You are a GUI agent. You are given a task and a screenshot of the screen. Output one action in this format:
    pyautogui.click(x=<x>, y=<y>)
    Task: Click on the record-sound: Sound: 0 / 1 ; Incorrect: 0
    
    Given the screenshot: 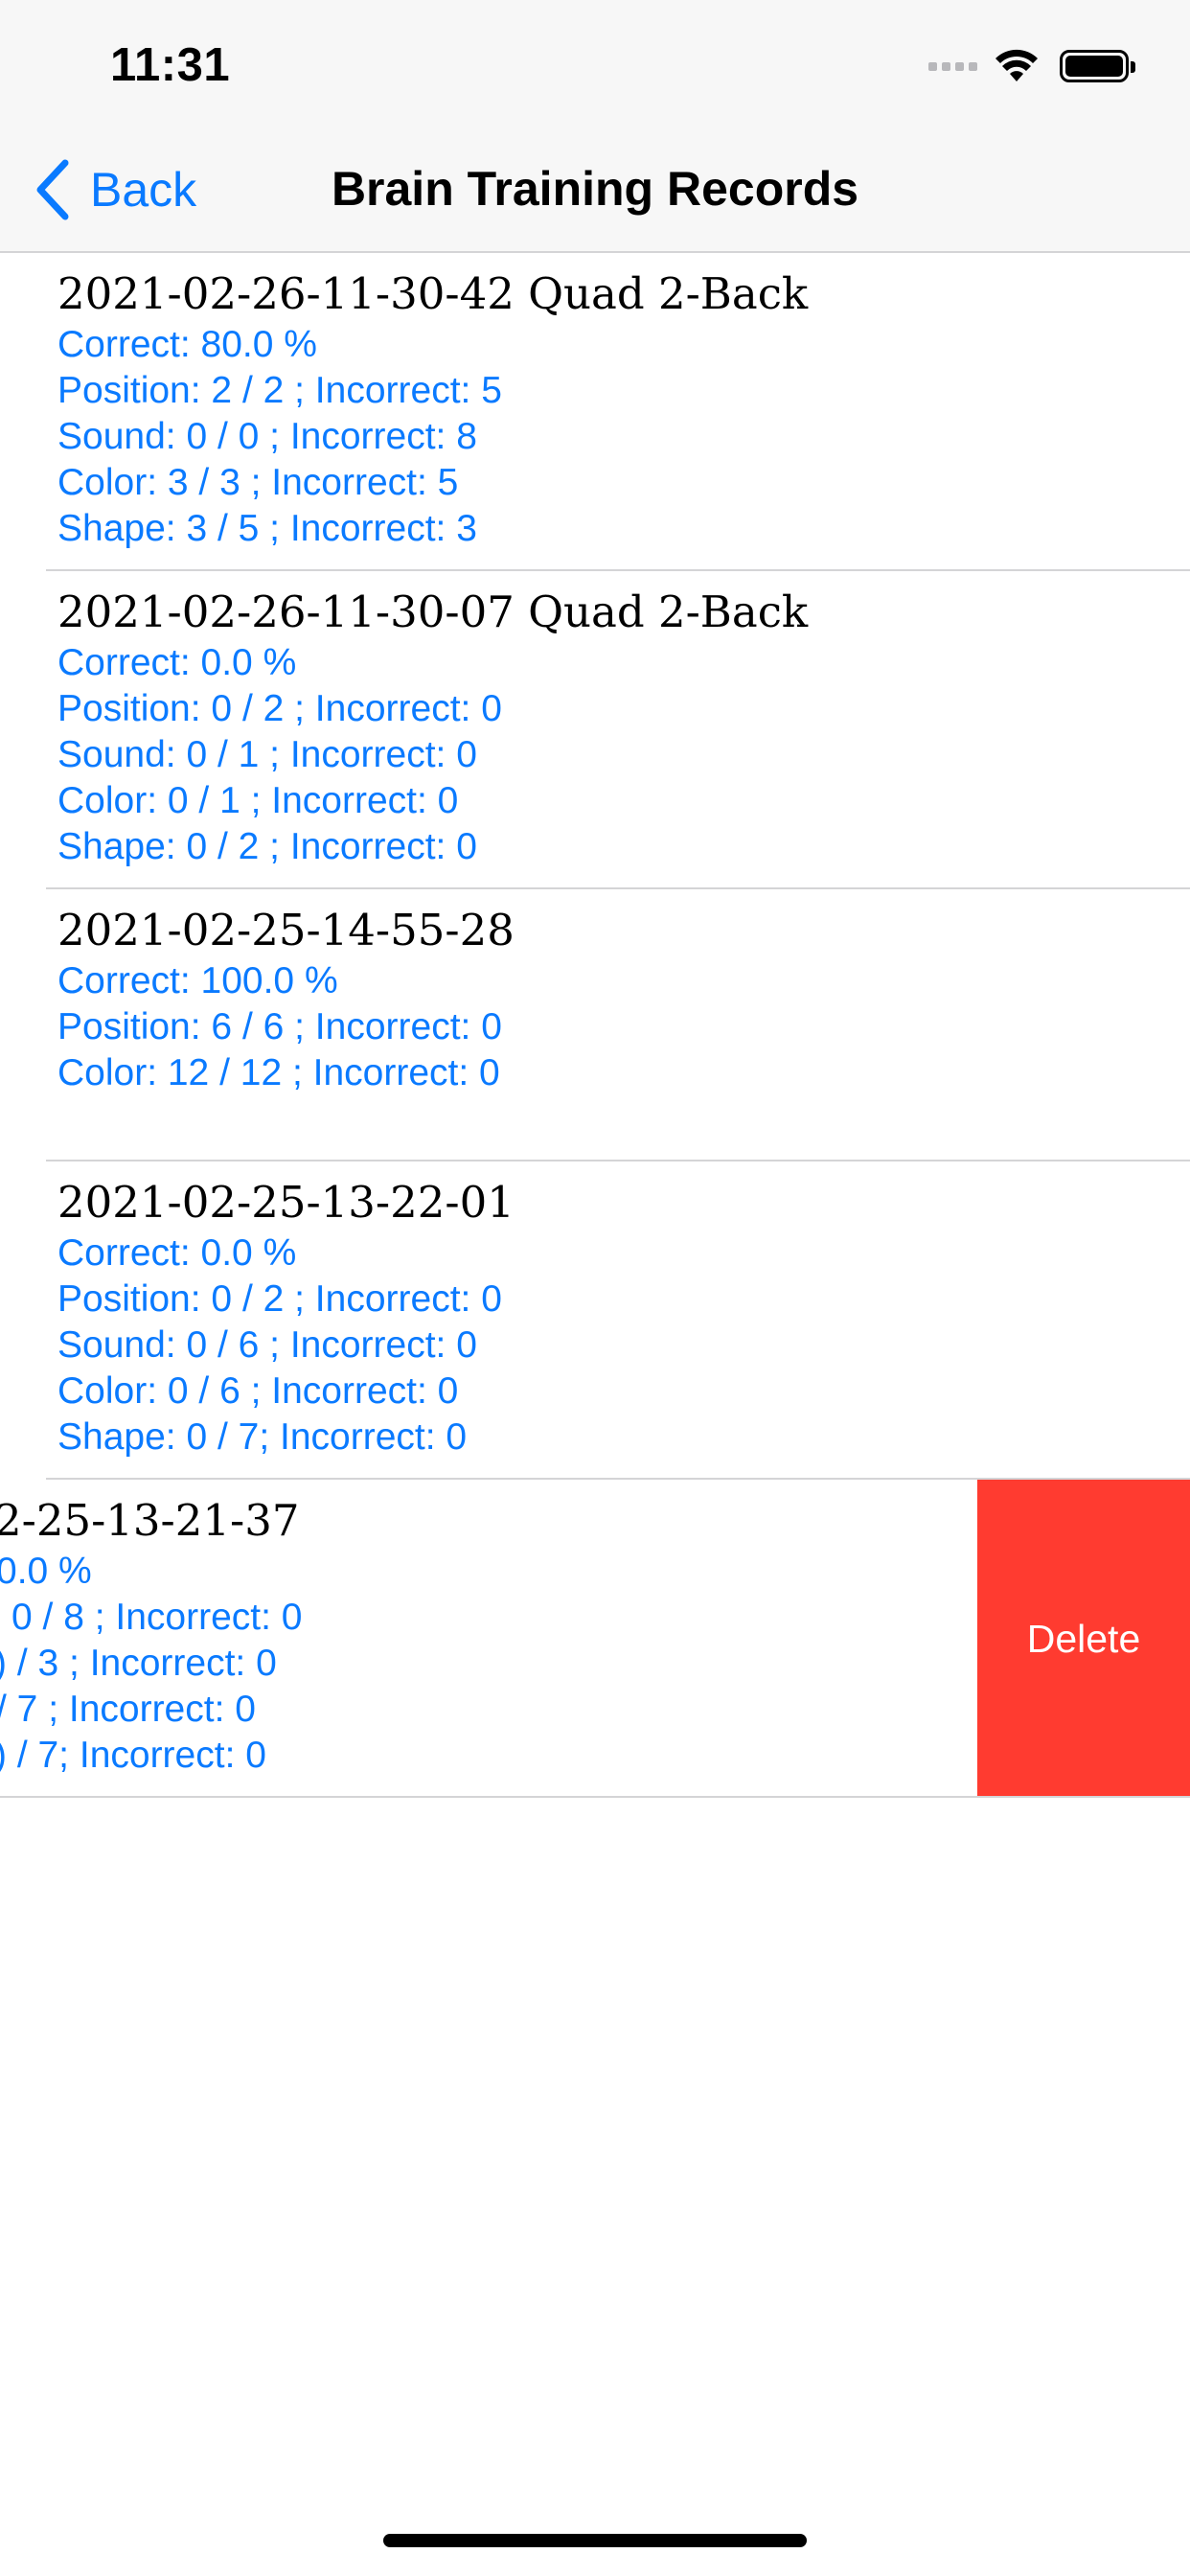 What is the action you would take?
    pyautogui.click(x=267, y=754)
    